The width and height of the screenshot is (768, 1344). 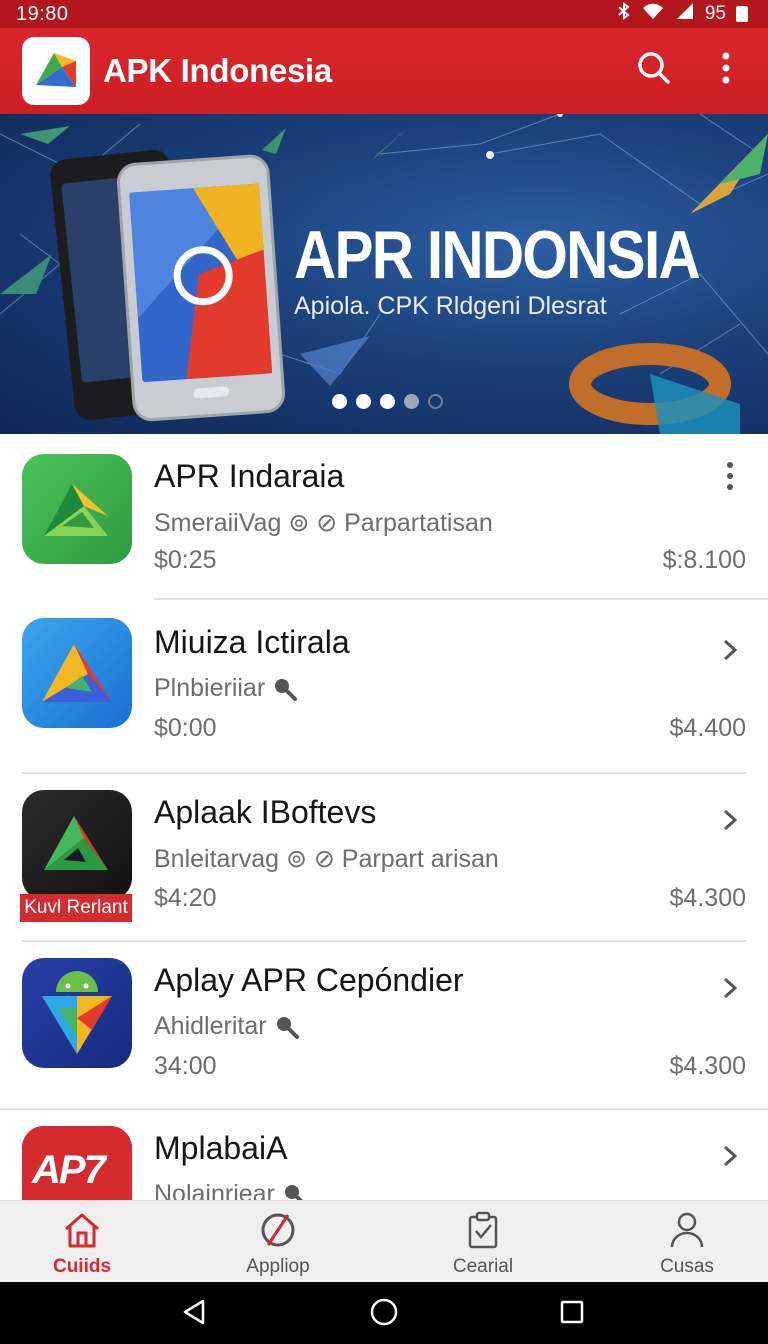 I want to click on back-icon, so click(x=194, y=1314).